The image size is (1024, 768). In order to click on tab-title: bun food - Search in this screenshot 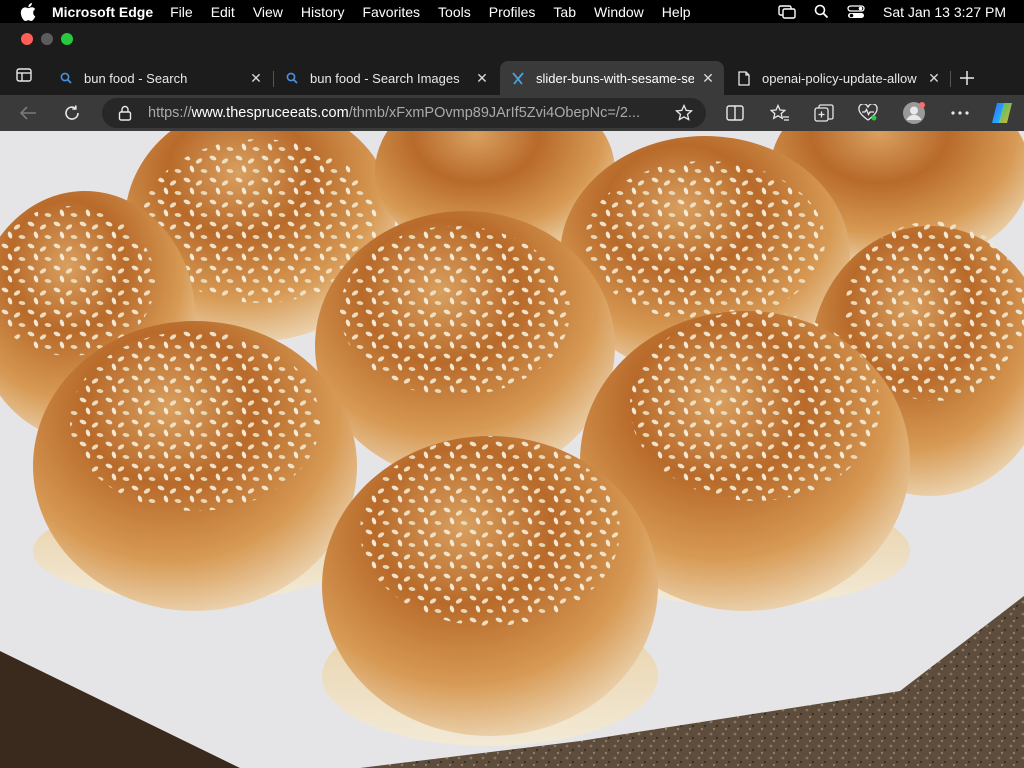, I will do `click(136, 78)`.